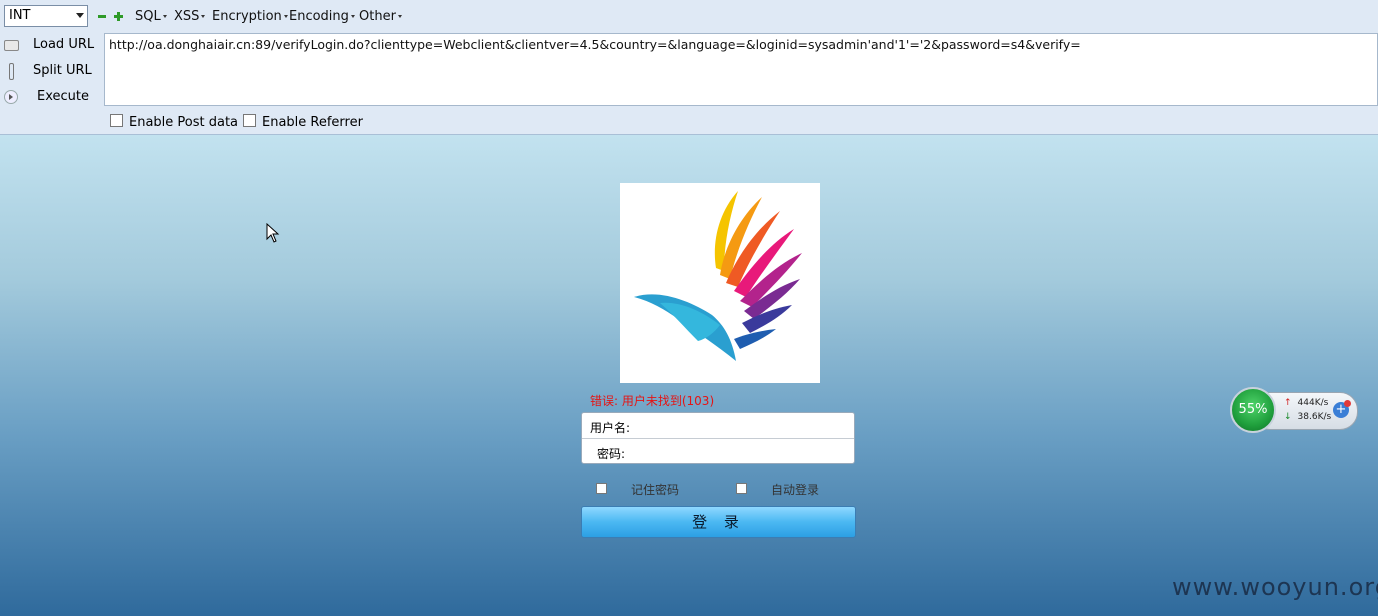 This screenshot has height=616, width=1378. I want to click on password-label: 密码:, so click(611, 454).